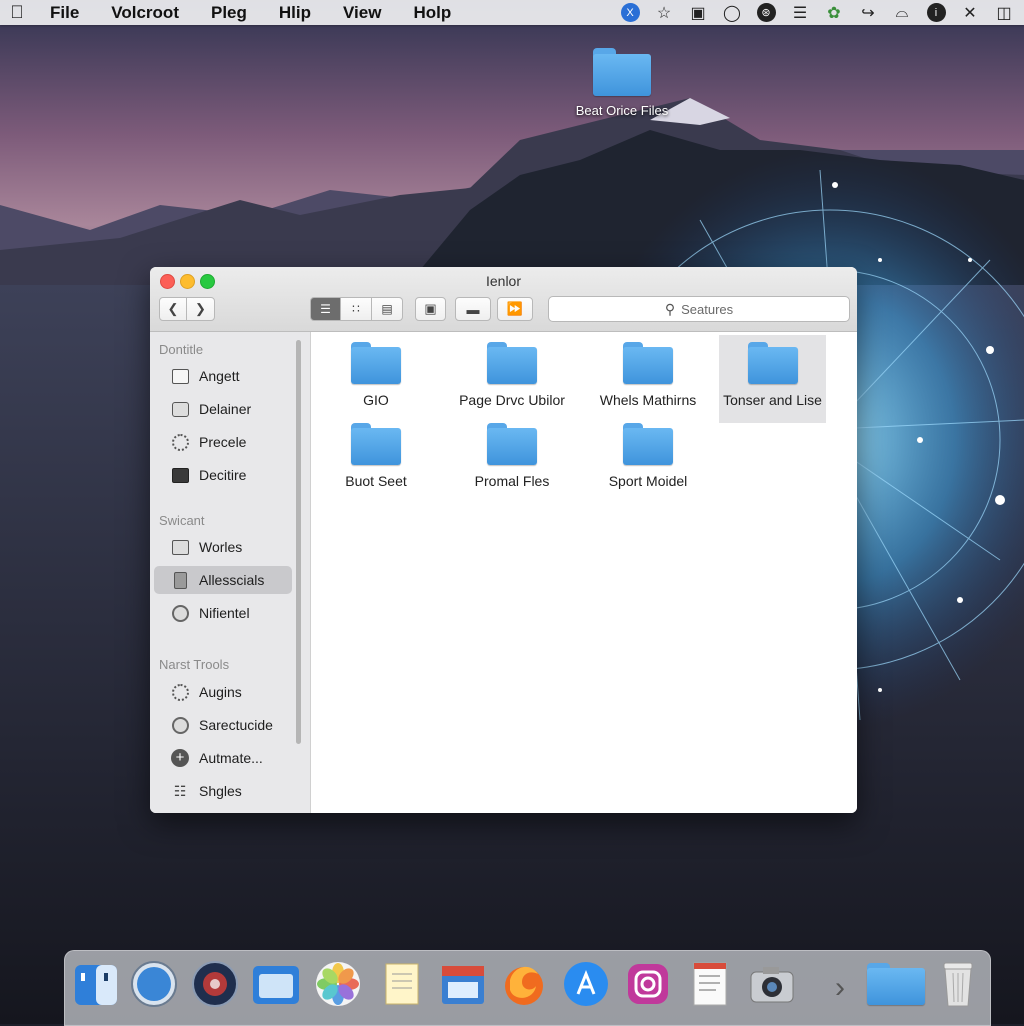  What do you see at coordinates (295, 13) in the screenshot?
I see `menu-help-alt: Hlip` at bounding box center [295, 13].